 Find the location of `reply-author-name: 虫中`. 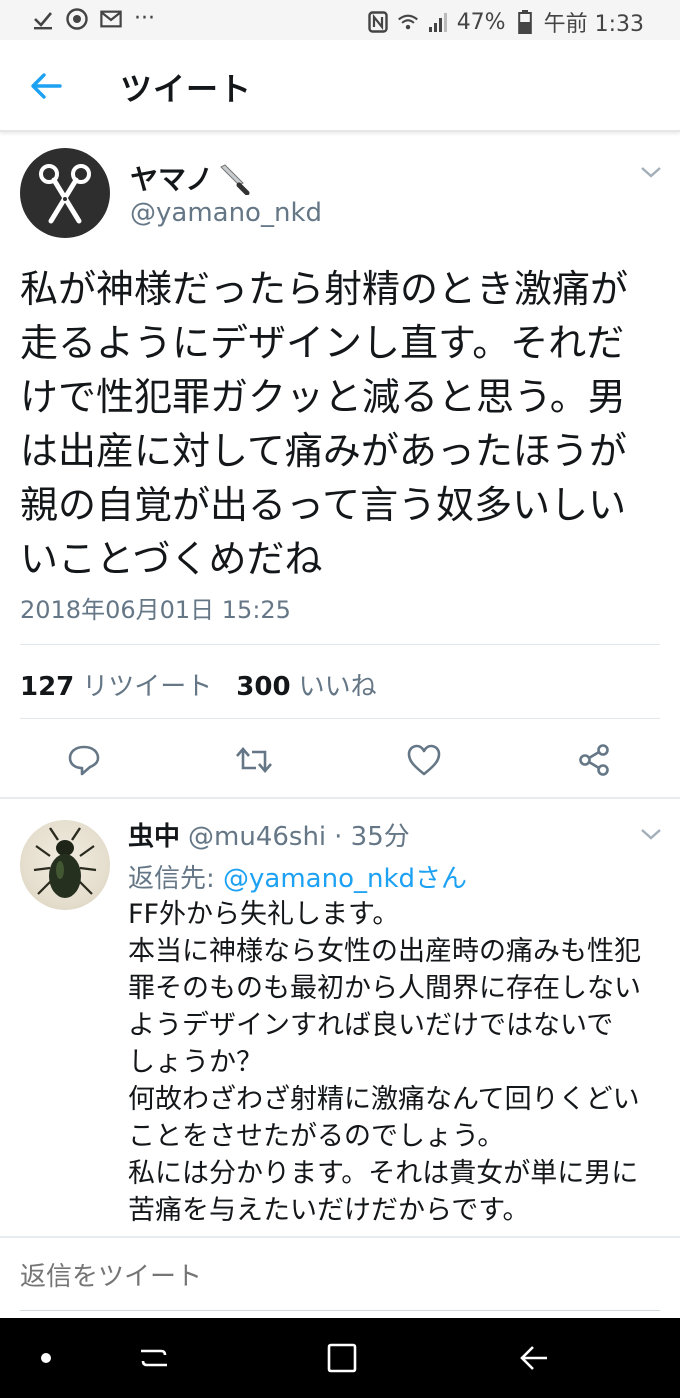

reply-author-name: 虫中 is located at coordinates (154, 834).